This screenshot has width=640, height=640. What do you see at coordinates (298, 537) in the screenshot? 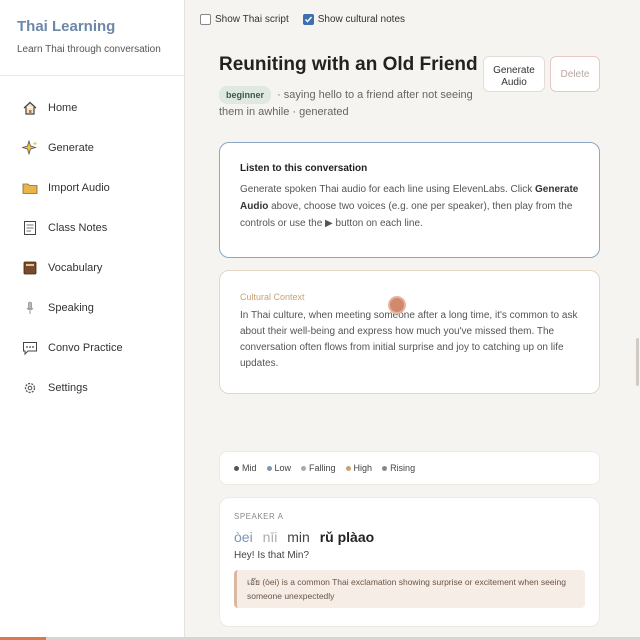
I see `word-mid: min` at bounding box center [298, 537].